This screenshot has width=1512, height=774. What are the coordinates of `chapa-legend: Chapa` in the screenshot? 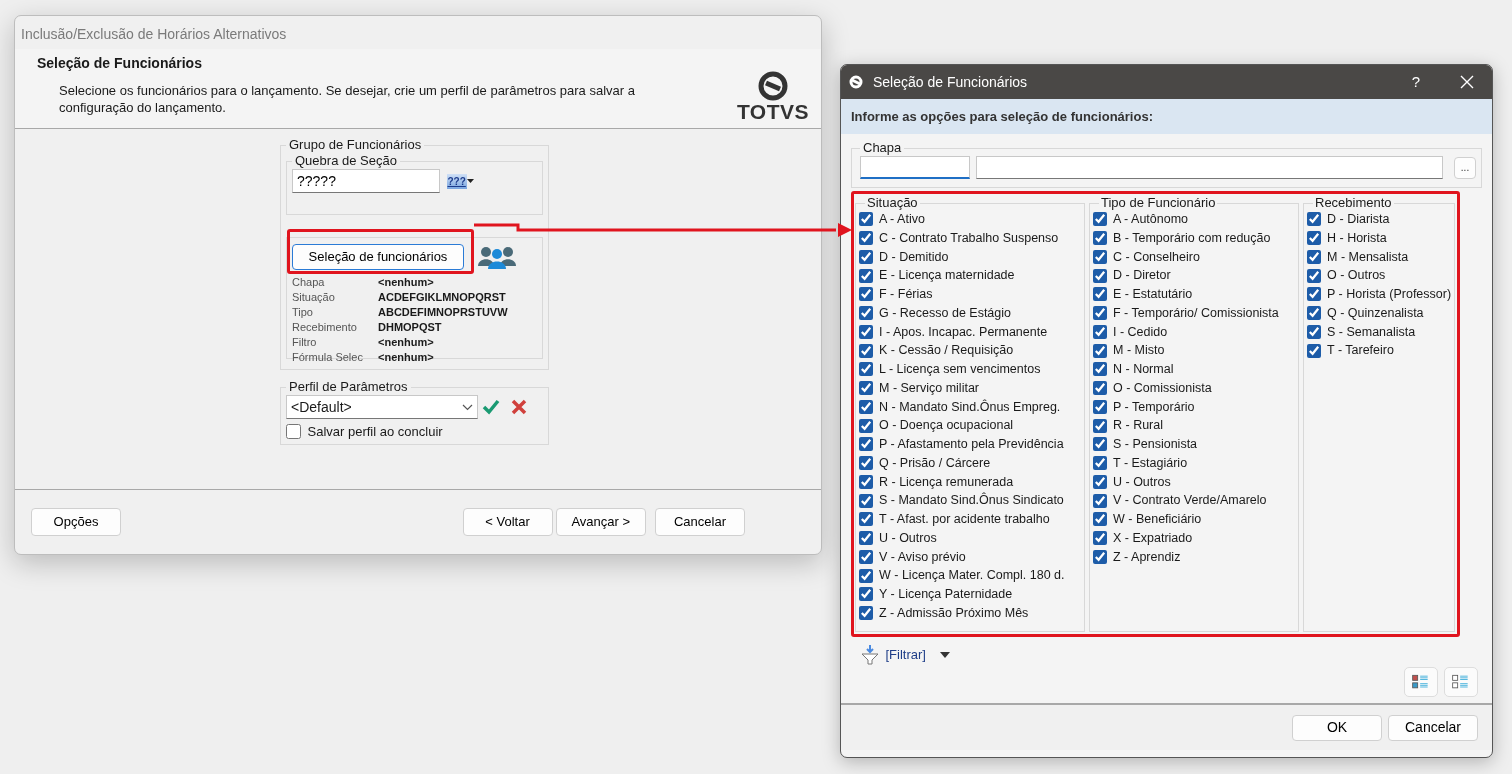 It's located at (882, 148).